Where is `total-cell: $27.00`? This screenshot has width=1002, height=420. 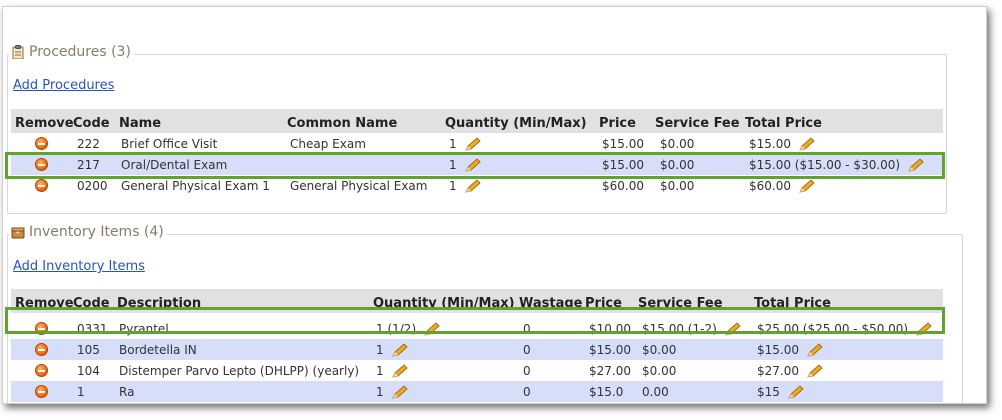
total-cell: $27.00 is located at coordinates (790, 370).